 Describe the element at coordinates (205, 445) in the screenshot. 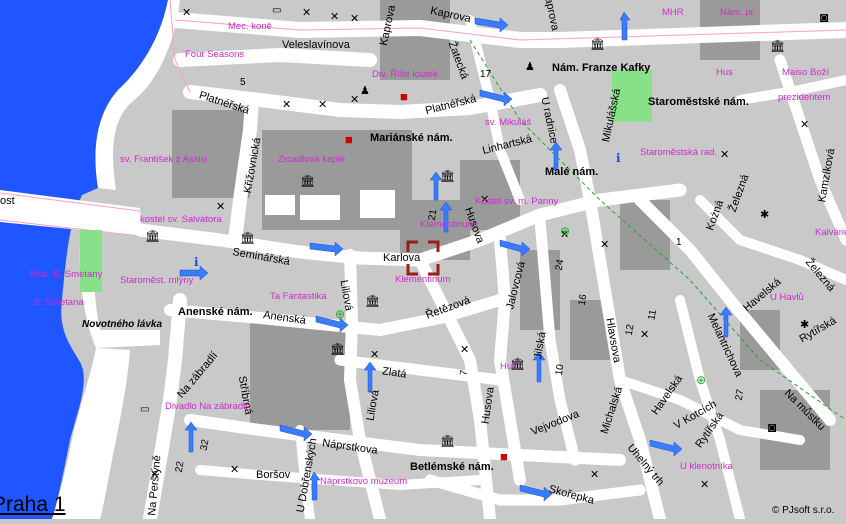

I see `house-number: 32` at that location.